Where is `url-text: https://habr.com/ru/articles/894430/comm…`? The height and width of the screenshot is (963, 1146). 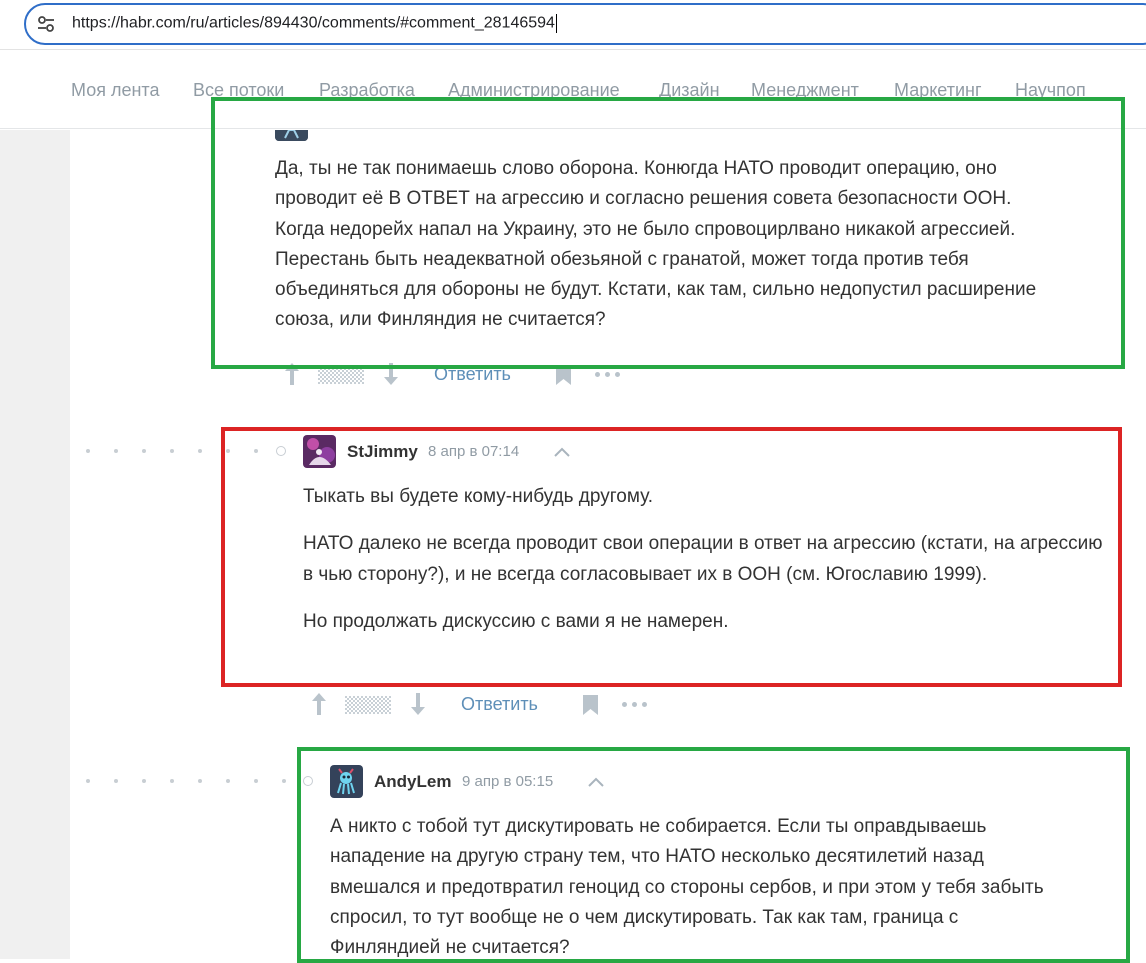
url-text: https://habr.com/ru/articles/894430/comm… is located at coordinates (314, 23).